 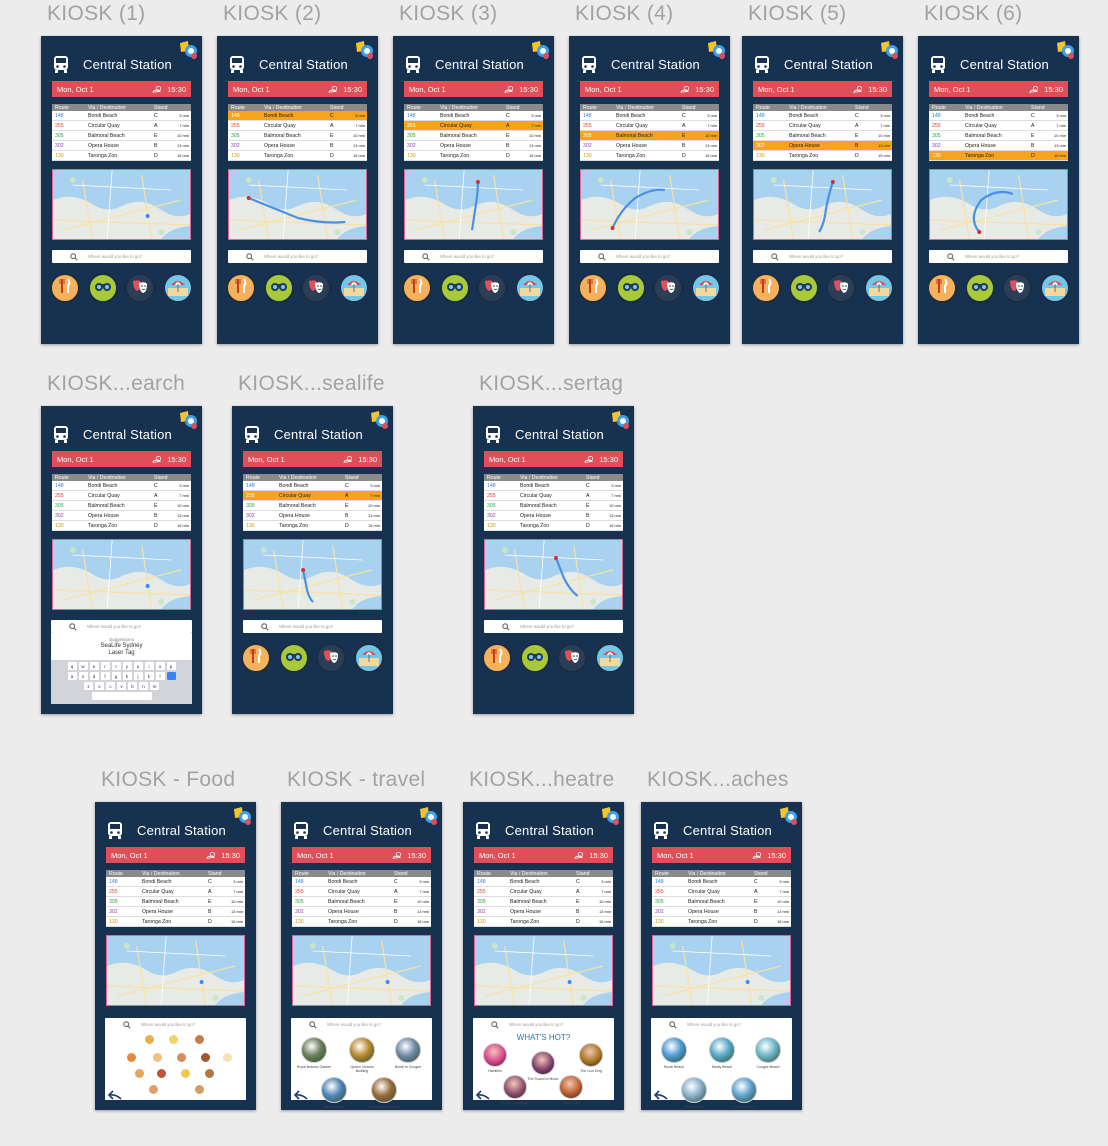 What do you see at coordinates (116, 666) in the screenshot?
I see `key: t` at bounding box center [116, 666].